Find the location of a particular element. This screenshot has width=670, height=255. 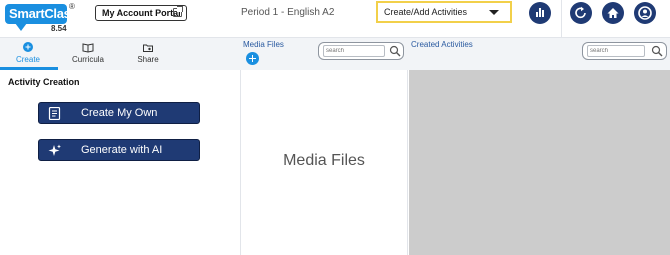

tab-create-label: Create is located at coordinates (27, 59).